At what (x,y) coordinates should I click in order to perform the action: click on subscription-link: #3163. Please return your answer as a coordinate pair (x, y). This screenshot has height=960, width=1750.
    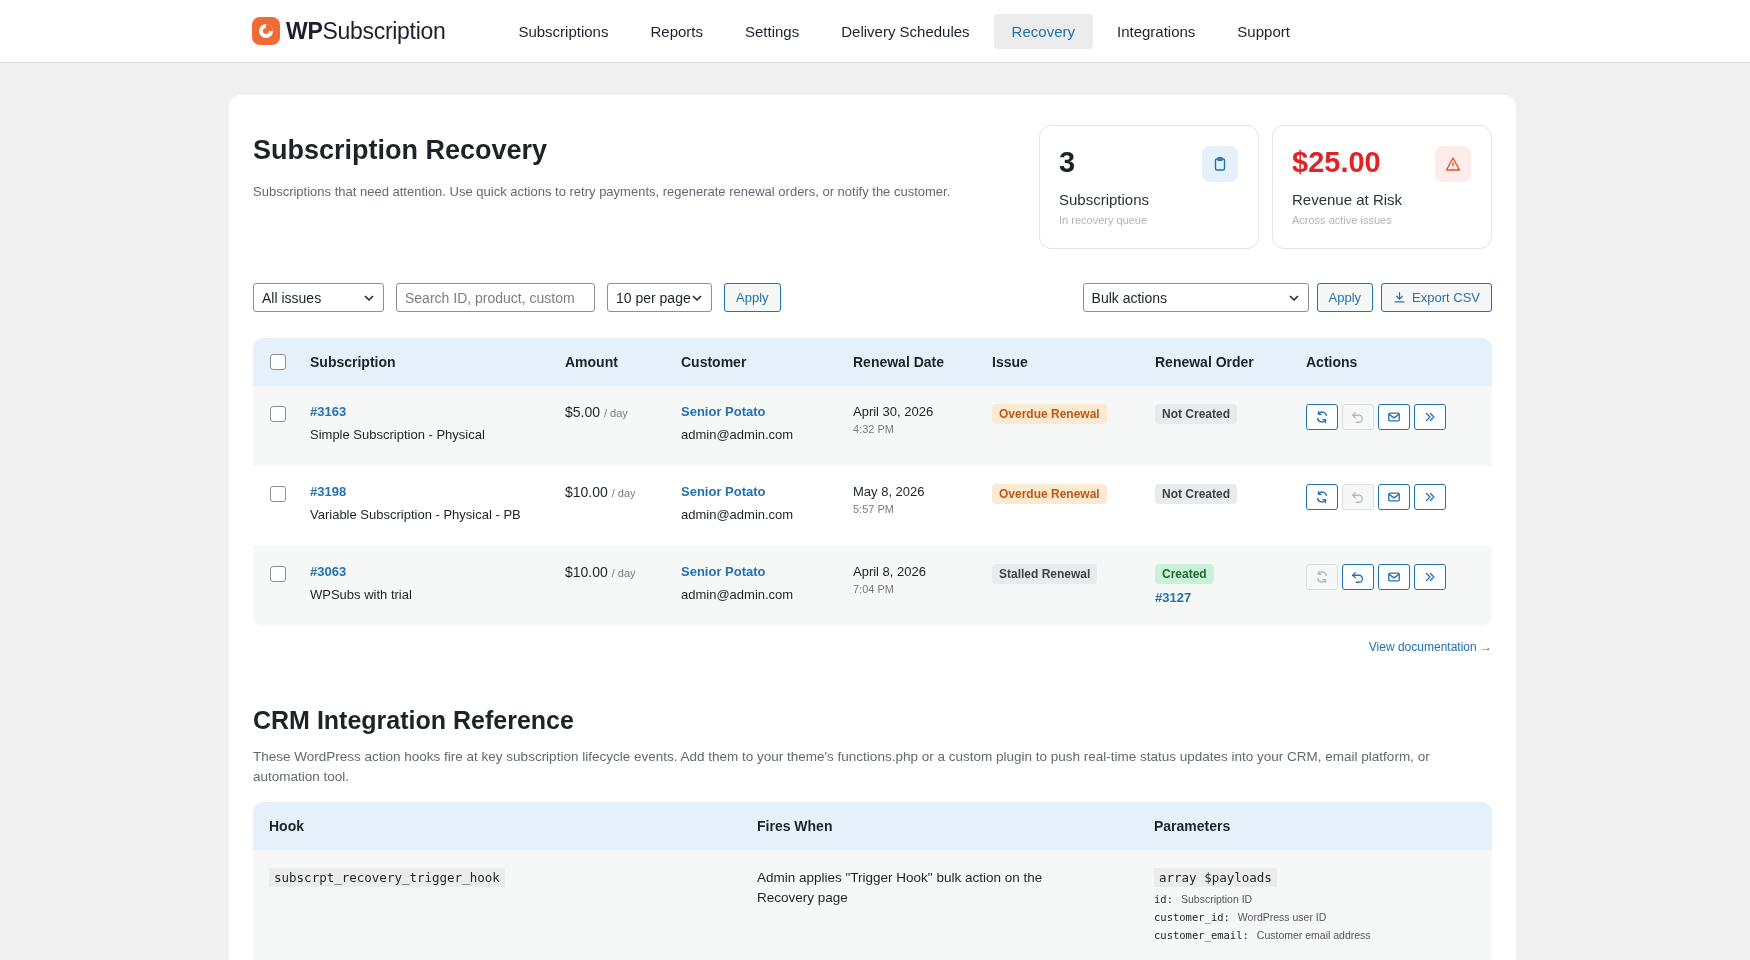
    Looking at the image, I should click on (437, 411).